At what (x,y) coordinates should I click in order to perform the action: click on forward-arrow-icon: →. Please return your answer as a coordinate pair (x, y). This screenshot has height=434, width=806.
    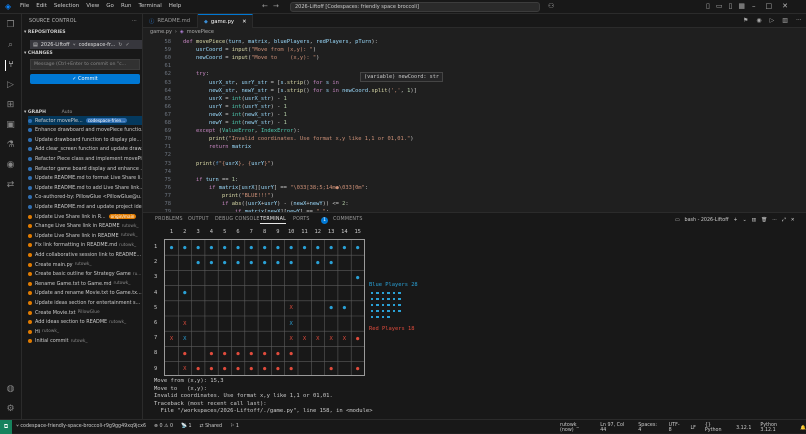
    Looking at the image, I should click on (276, 6).